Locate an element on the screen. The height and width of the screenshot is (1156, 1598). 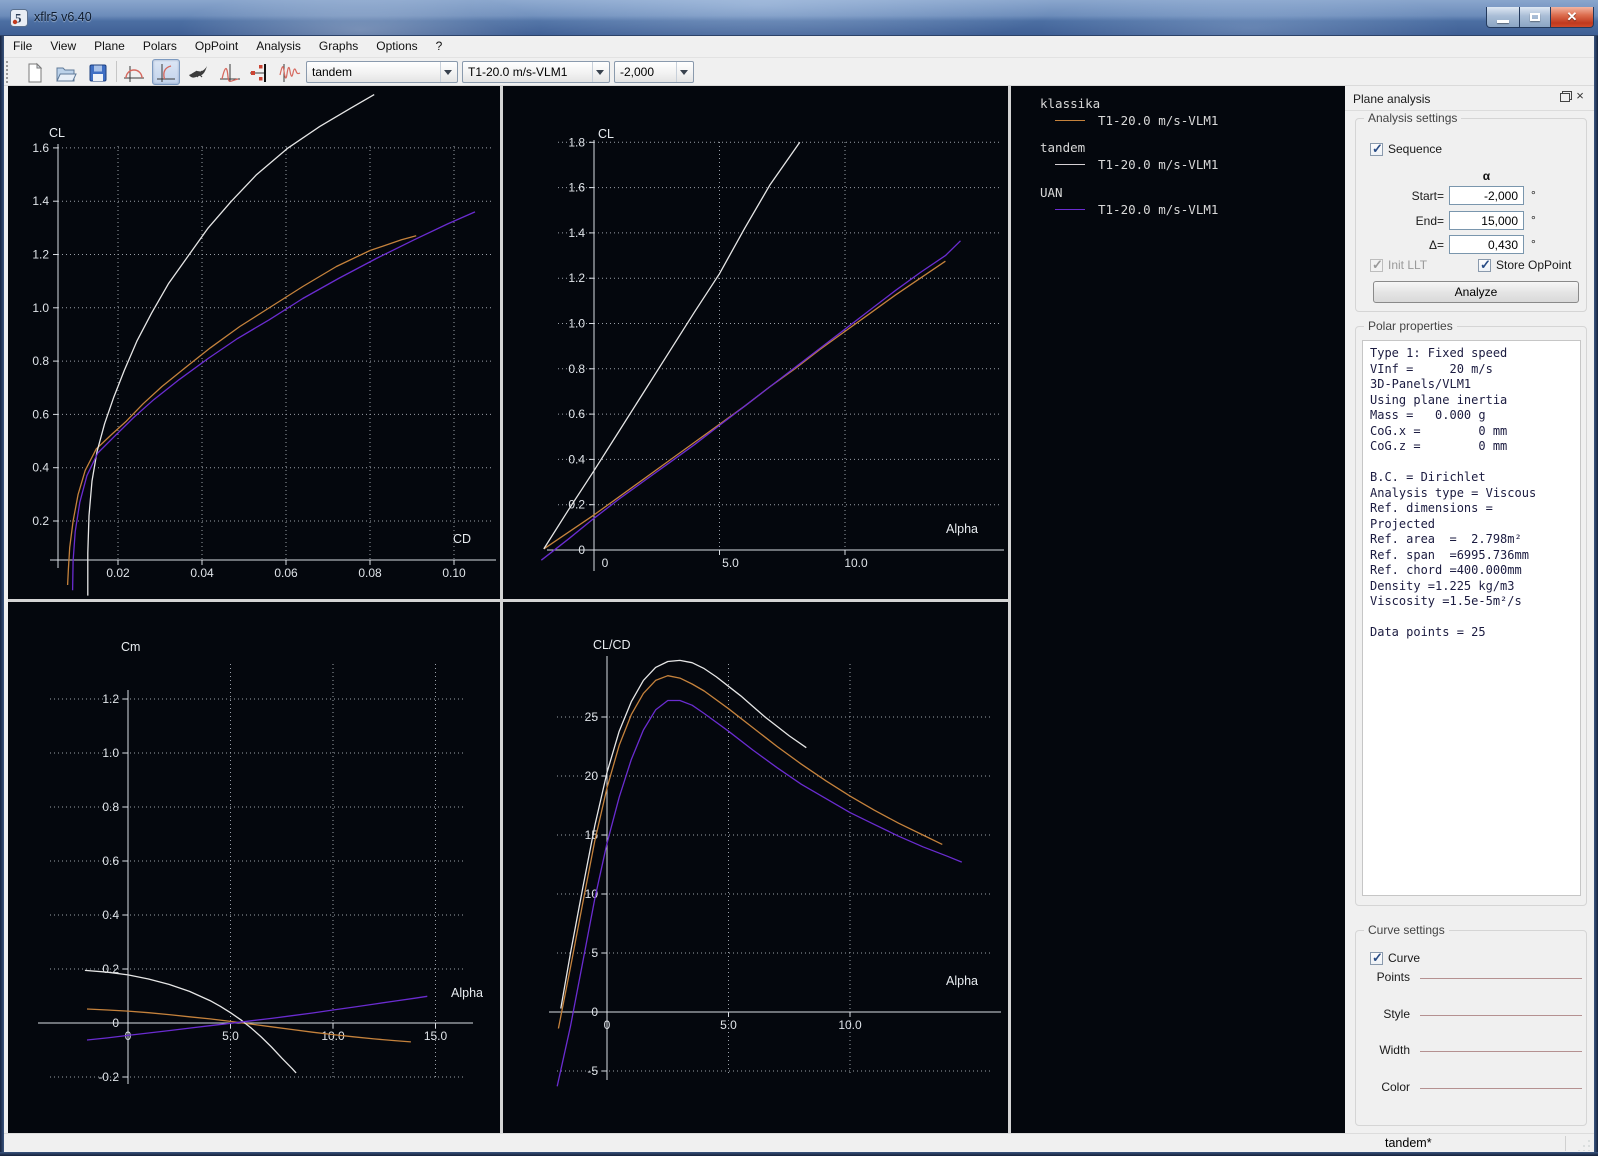
minimize-button is located at coordinates (1503, 17).